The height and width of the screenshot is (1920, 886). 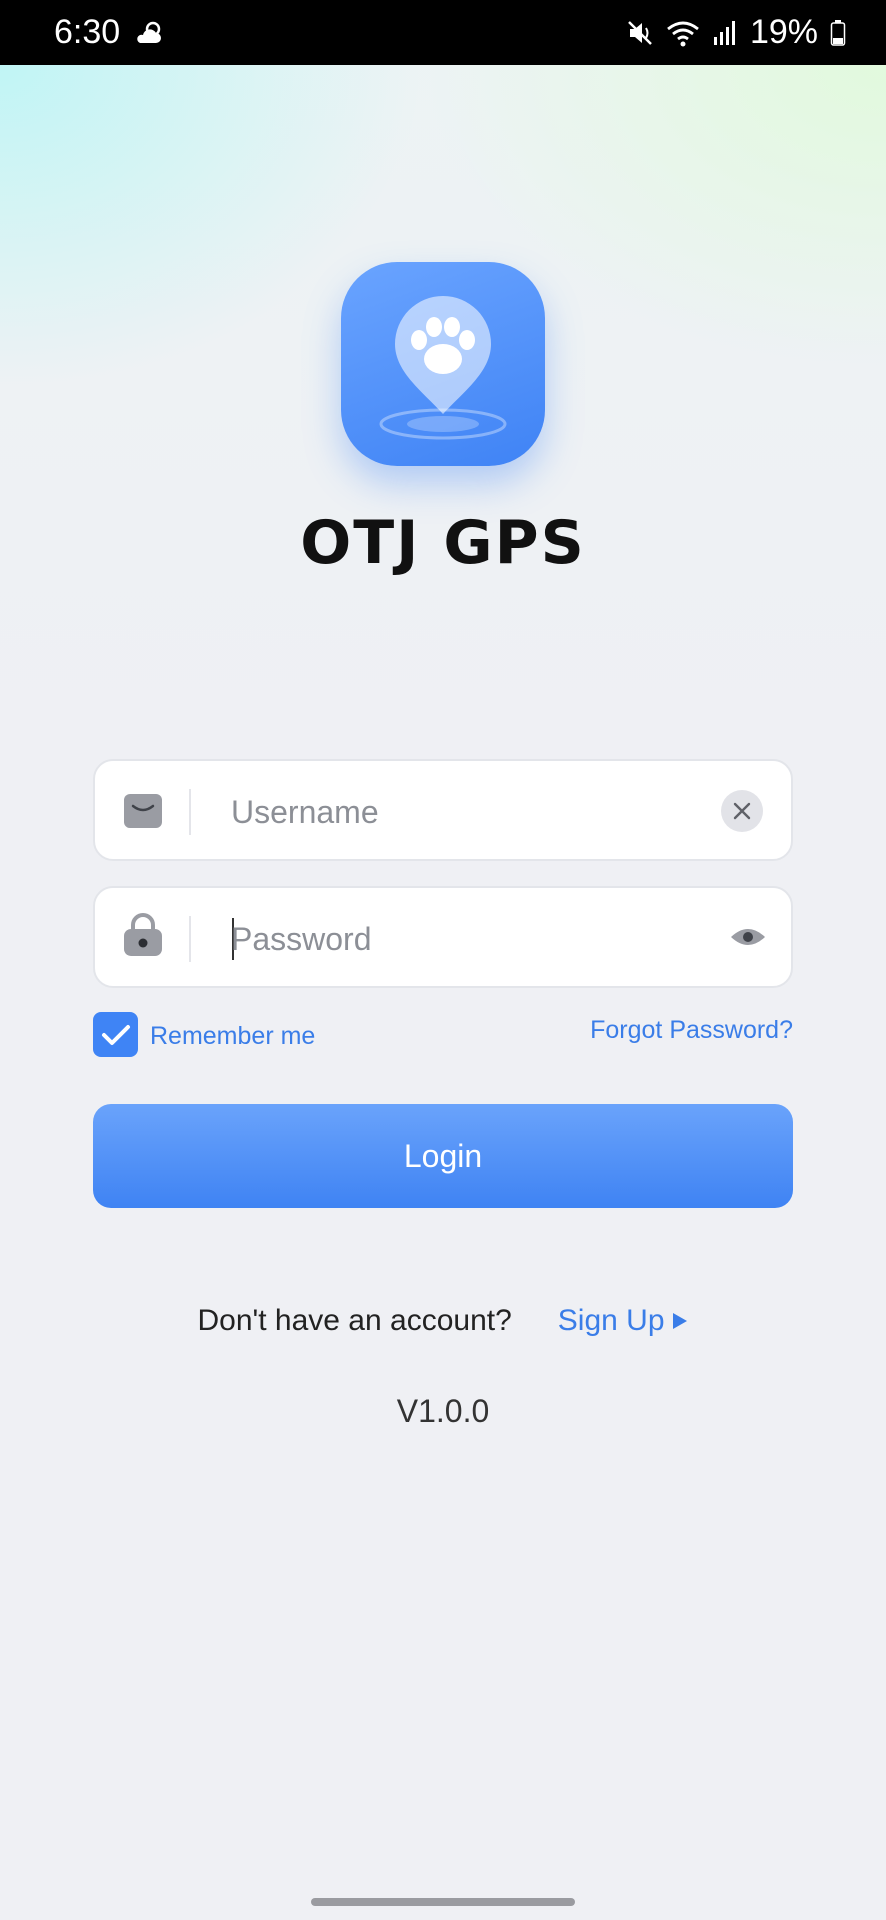 What do you see at coordinates (354, 1320) in the screenshot?
I see `no-account-text: Don't have an account?` at bounding box center [354, 1320].